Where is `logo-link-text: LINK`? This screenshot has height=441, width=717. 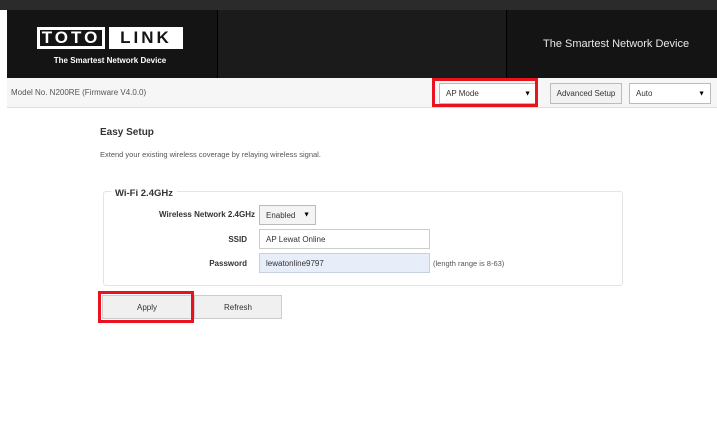 logo-link-text: LINK is located at coordinates (146, 38).